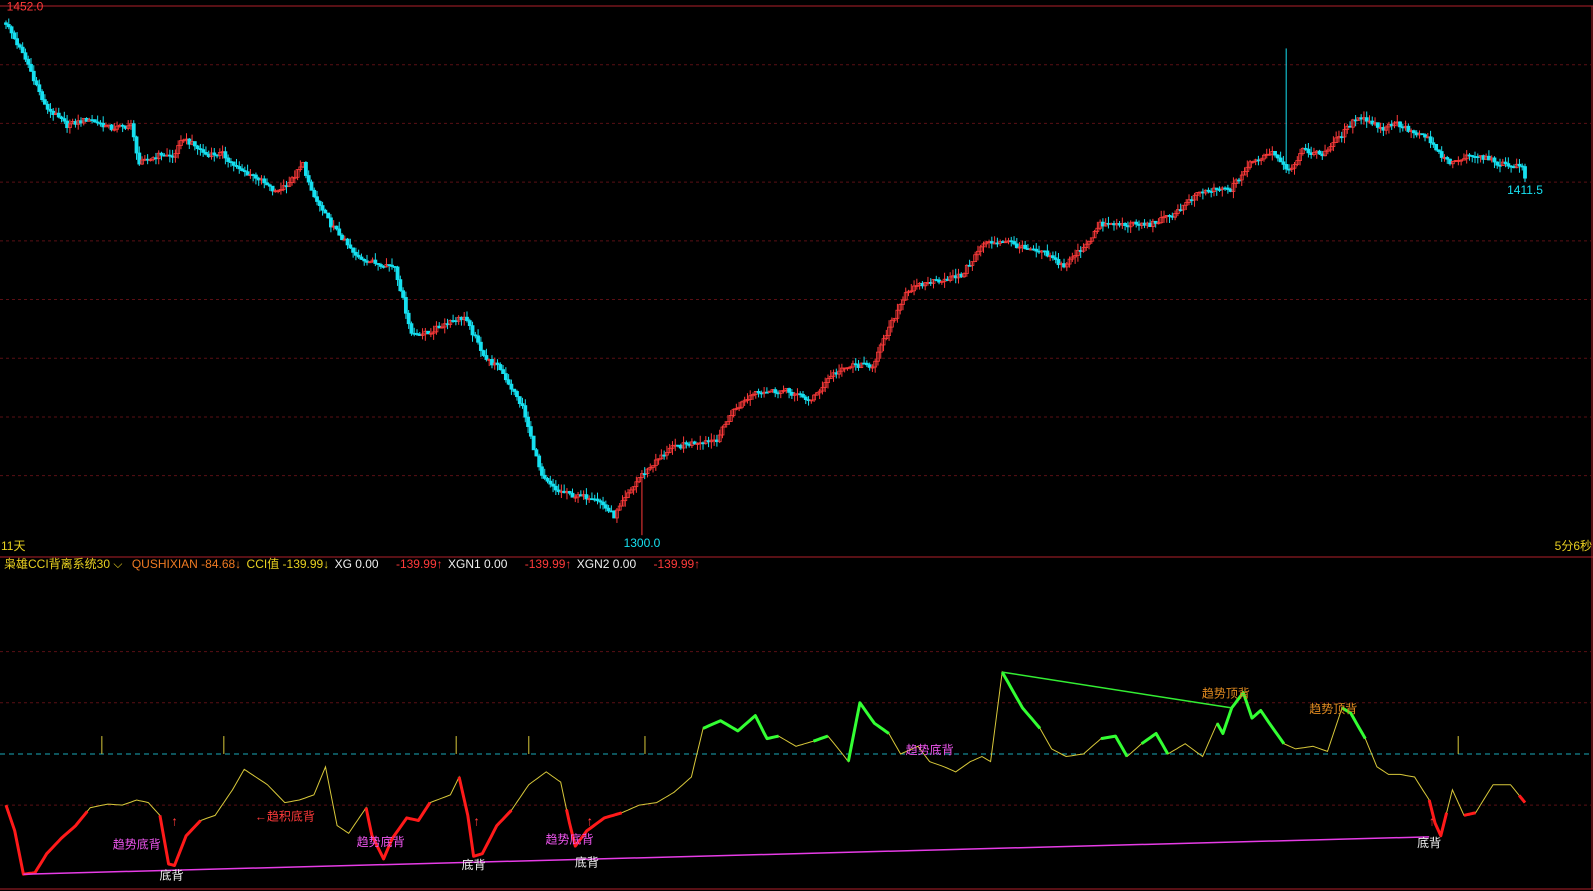  What do you see at coordinates (569, 839) in the screenshot?
I see `divergence-label: 趋势底背` at bounding box center [569, 839].